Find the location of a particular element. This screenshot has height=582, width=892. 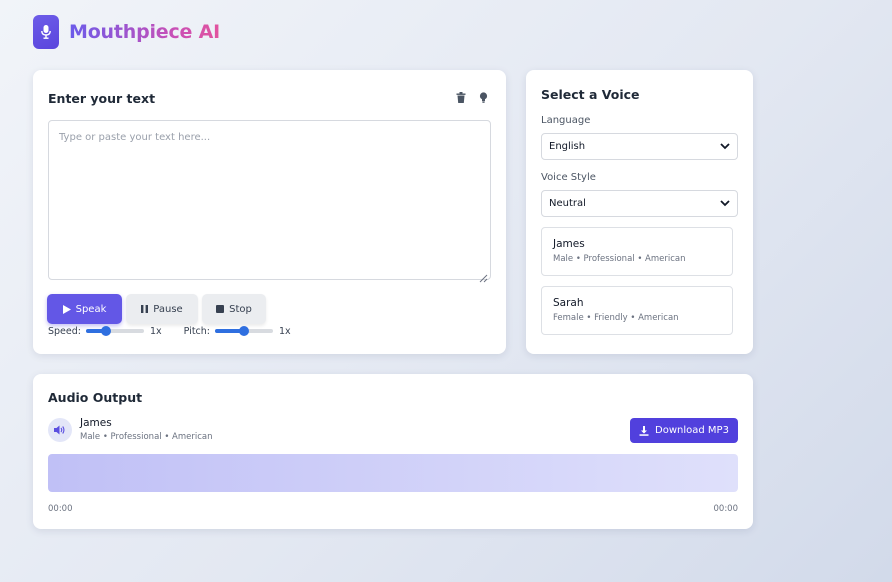

voice-style-value: Neutral is located at coordinates (567, 203).